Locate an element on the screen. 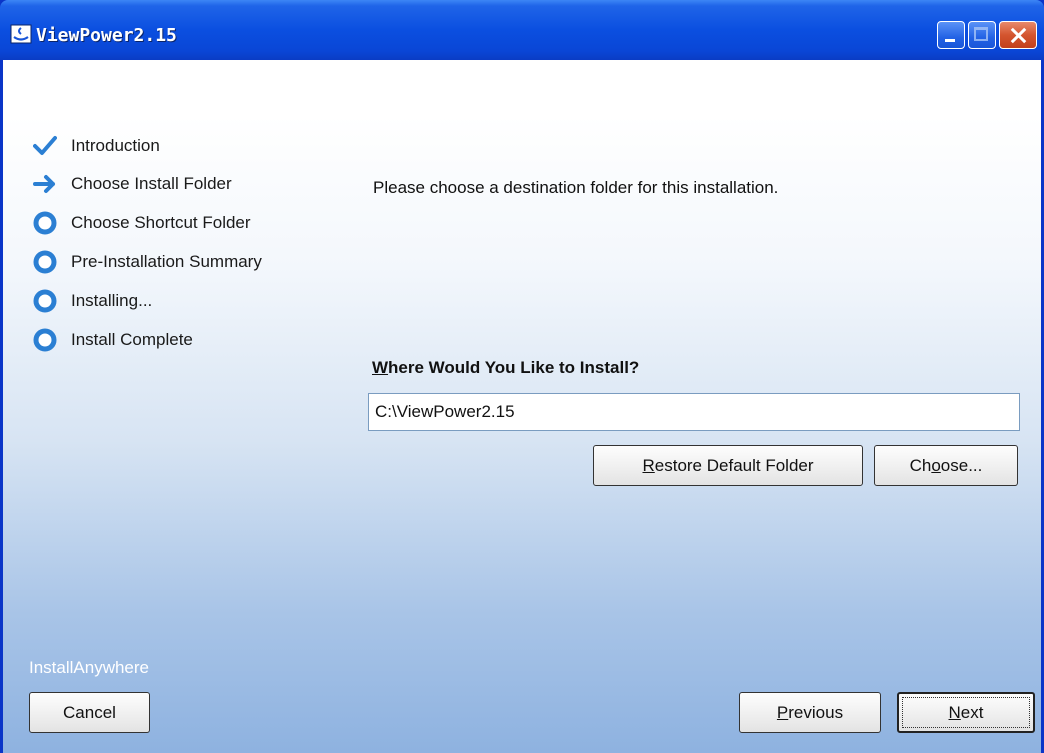 The image size is (1044, 753). next-button: Next is located at coordinates (966, 712).